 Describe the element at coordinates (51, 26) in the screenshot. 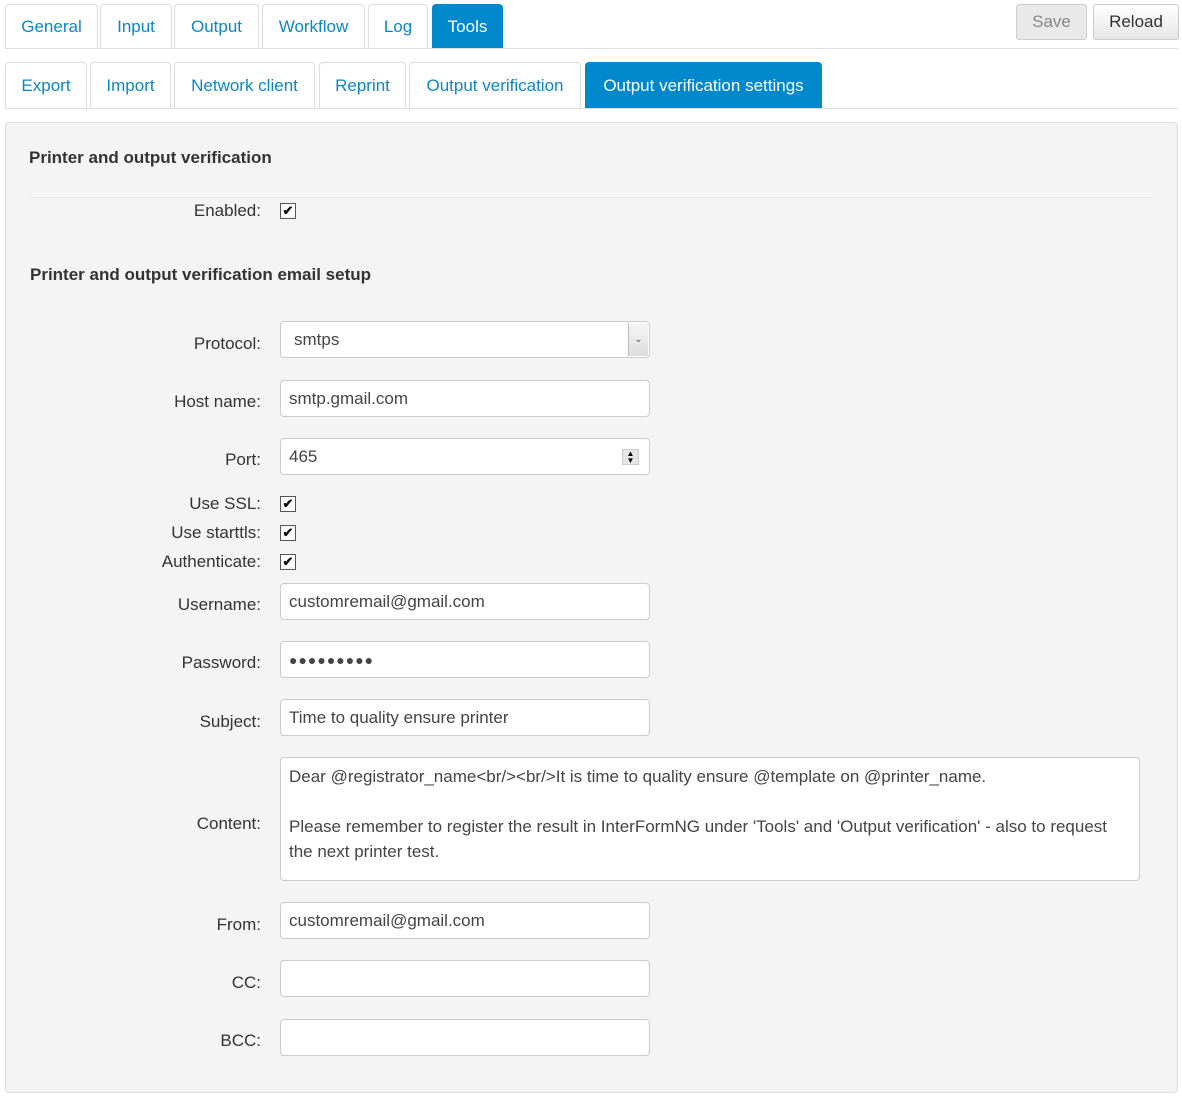

I see `tab-general: General` at that location.